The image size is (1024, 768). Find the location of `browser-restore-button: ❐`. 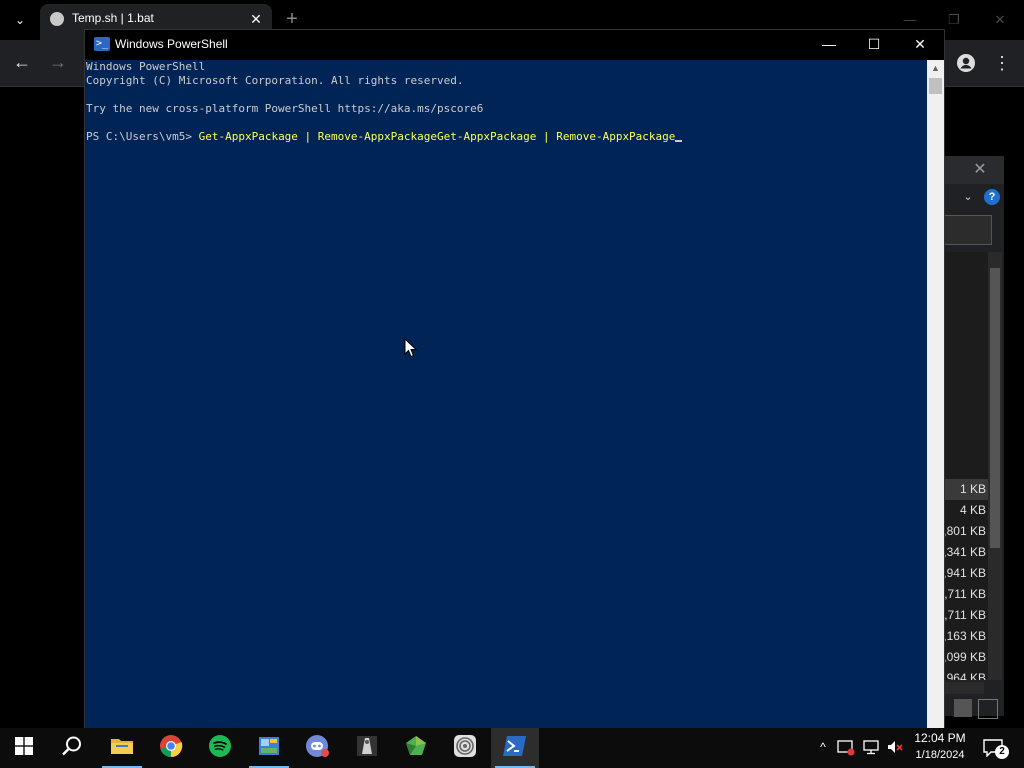

browser-restore-button: ❐ is located at coordinates (954, 20).